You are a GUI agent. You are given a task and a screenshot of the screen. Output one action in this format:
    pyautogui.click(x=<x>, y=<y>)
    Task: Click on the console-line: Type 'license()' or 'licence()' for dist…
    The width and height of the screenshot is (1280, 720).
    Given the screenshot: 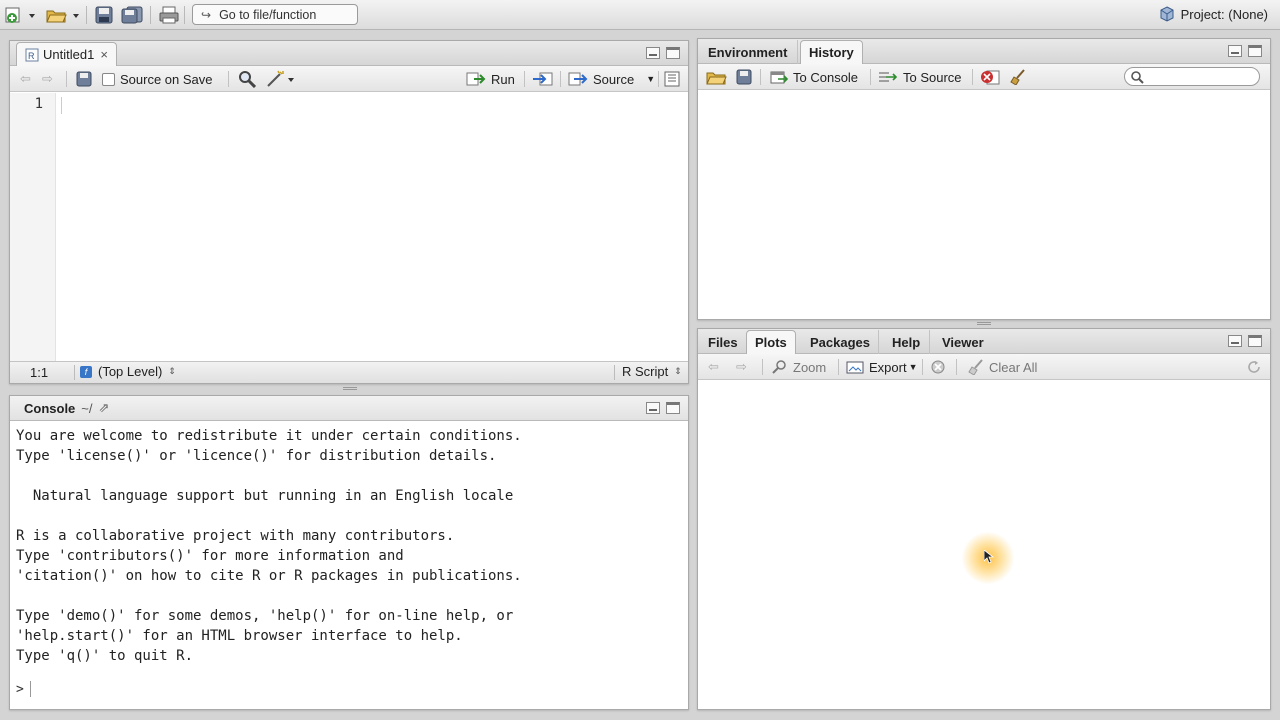 What is the action you would take?
    pyautogui.click(x=256, y=456)
    